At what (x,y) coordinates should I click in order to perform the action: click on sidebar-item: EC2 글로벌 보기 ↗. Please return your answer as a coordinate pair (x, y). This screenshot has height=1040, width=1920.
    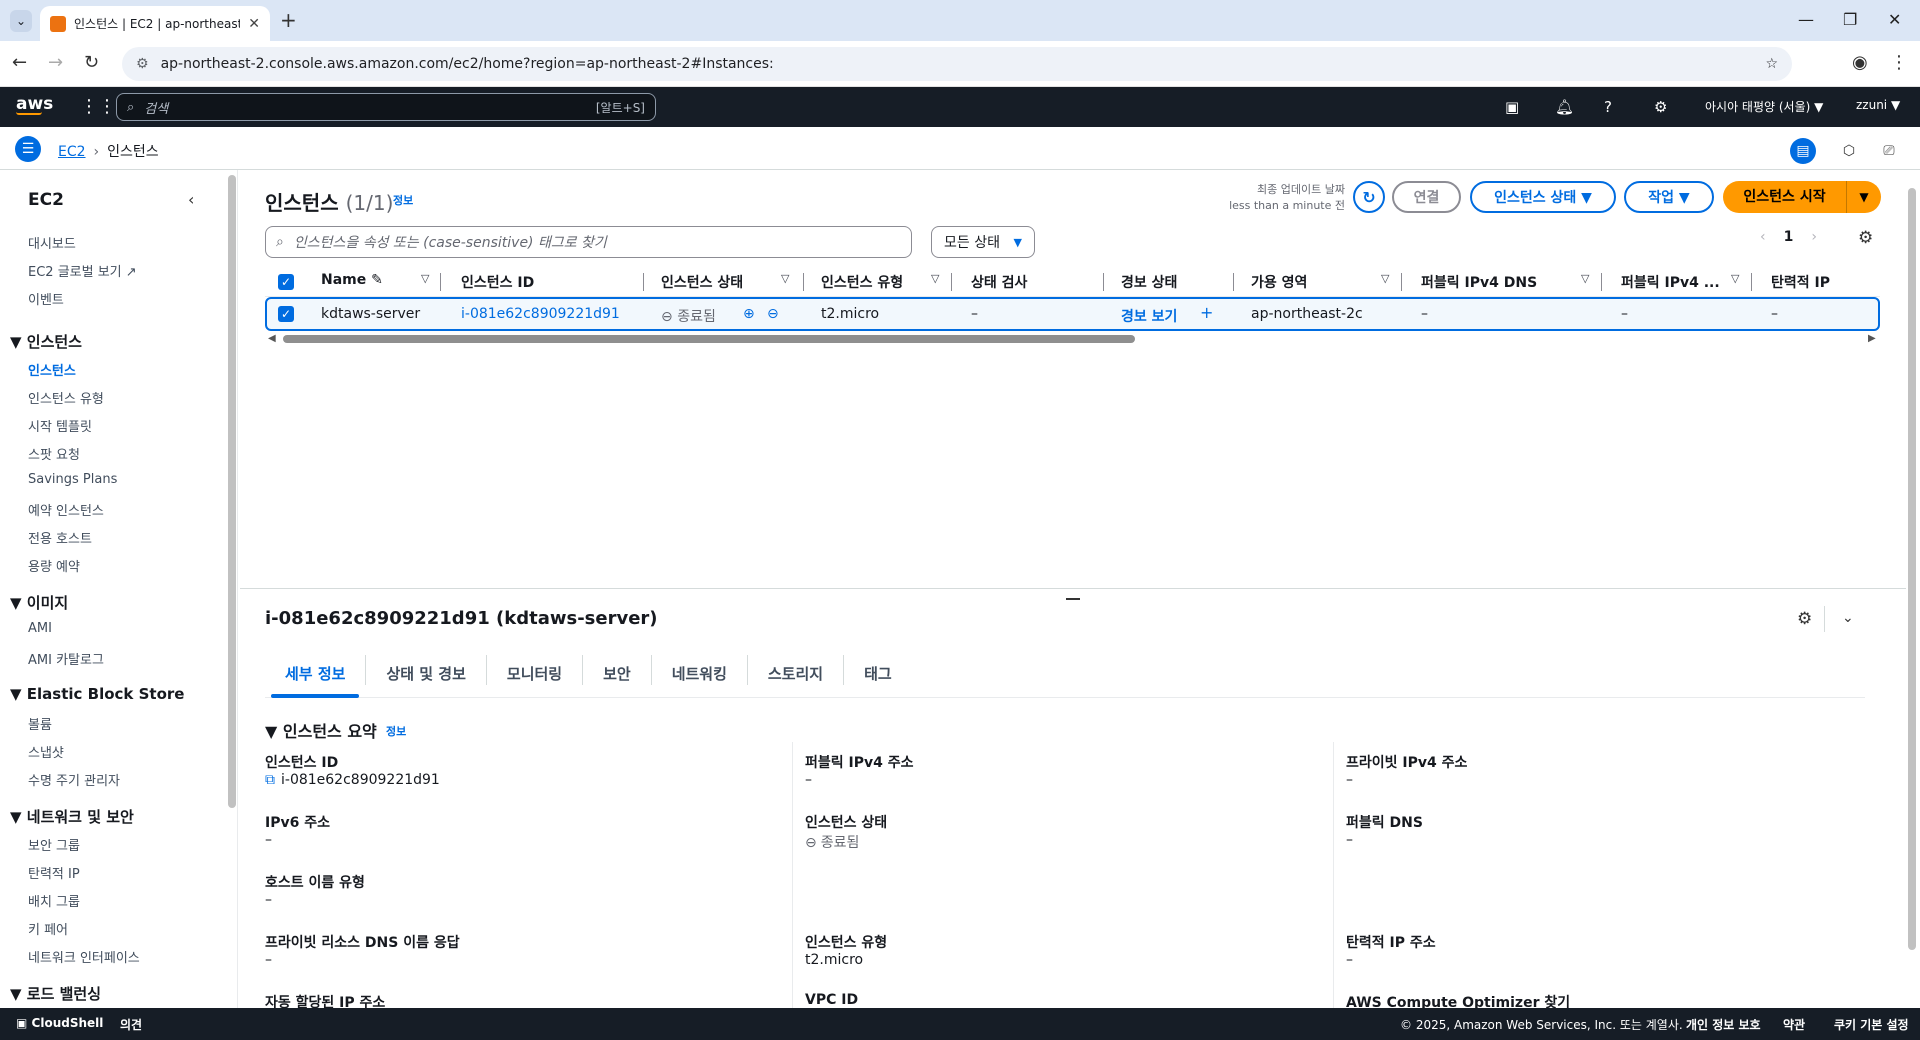
    Looking at the image, I should click on (82, 270).